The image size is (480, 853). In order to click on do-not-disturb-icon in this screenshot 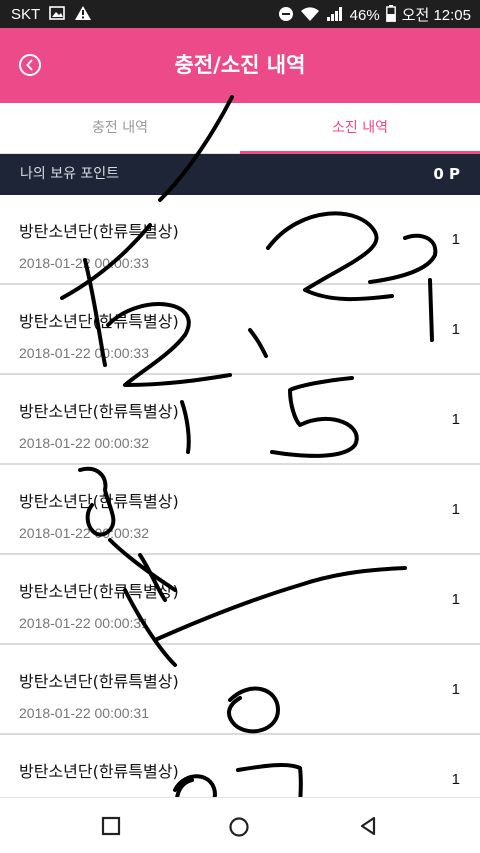, I will do `click(286, 16)`.